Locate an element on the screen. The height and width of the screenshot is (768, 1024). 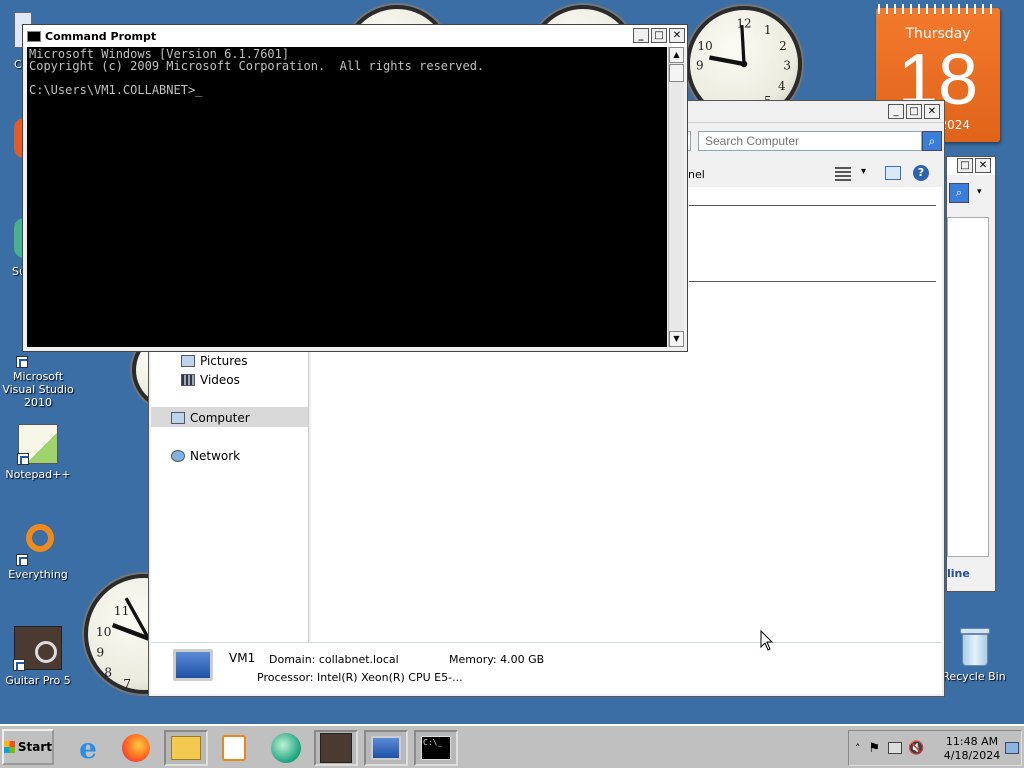
desktop-icon-everything: Everything is located at coordinates (38, 552).